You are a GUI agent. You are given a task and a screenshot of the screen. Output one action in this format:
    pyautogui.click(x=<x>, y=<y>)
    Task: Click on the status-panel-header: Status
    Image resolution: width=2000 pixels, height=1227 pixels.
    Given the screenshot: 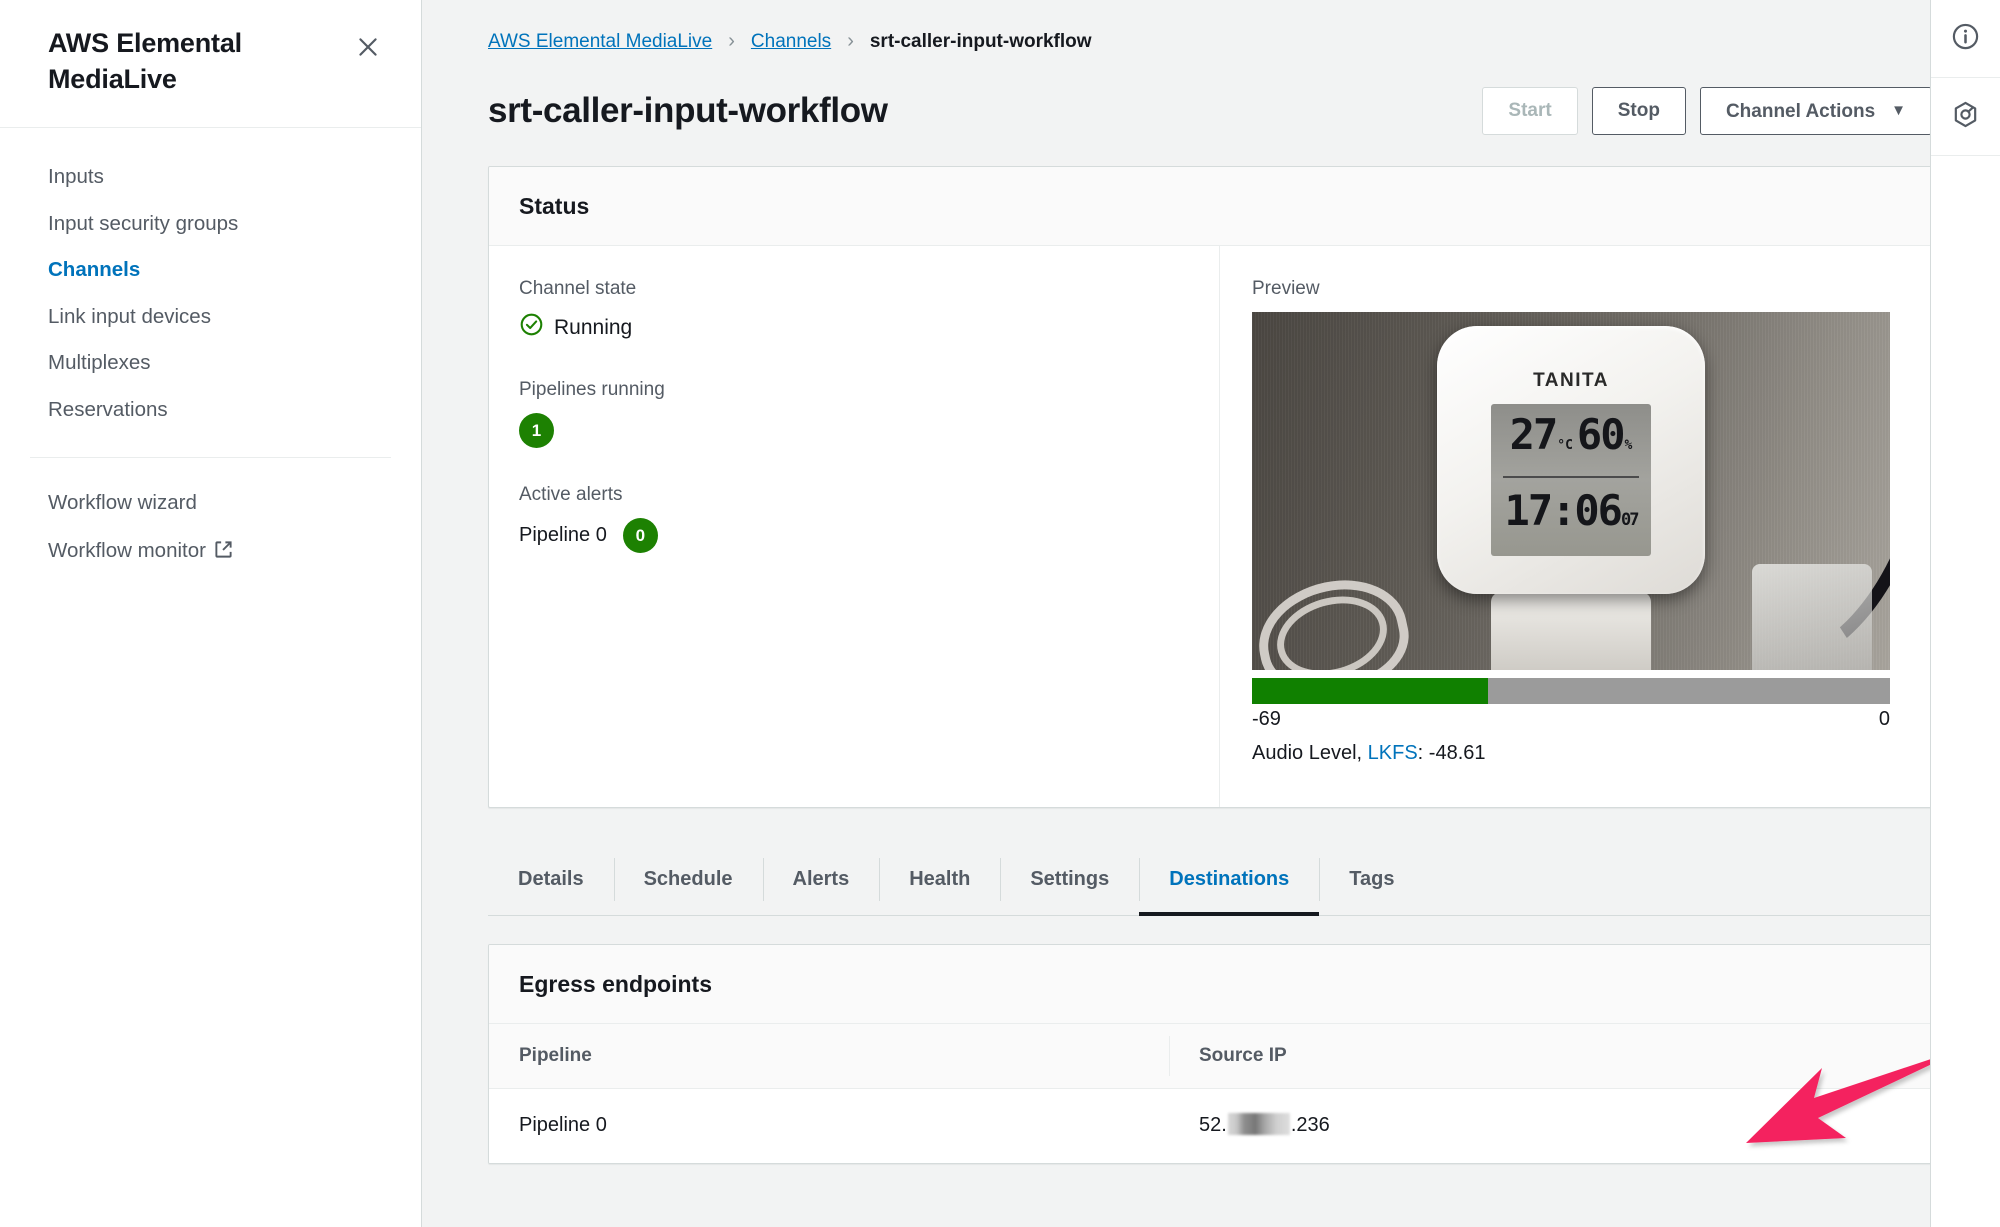 What is the action you would take?
    pyautogui.click(x=1210, y=206)
    